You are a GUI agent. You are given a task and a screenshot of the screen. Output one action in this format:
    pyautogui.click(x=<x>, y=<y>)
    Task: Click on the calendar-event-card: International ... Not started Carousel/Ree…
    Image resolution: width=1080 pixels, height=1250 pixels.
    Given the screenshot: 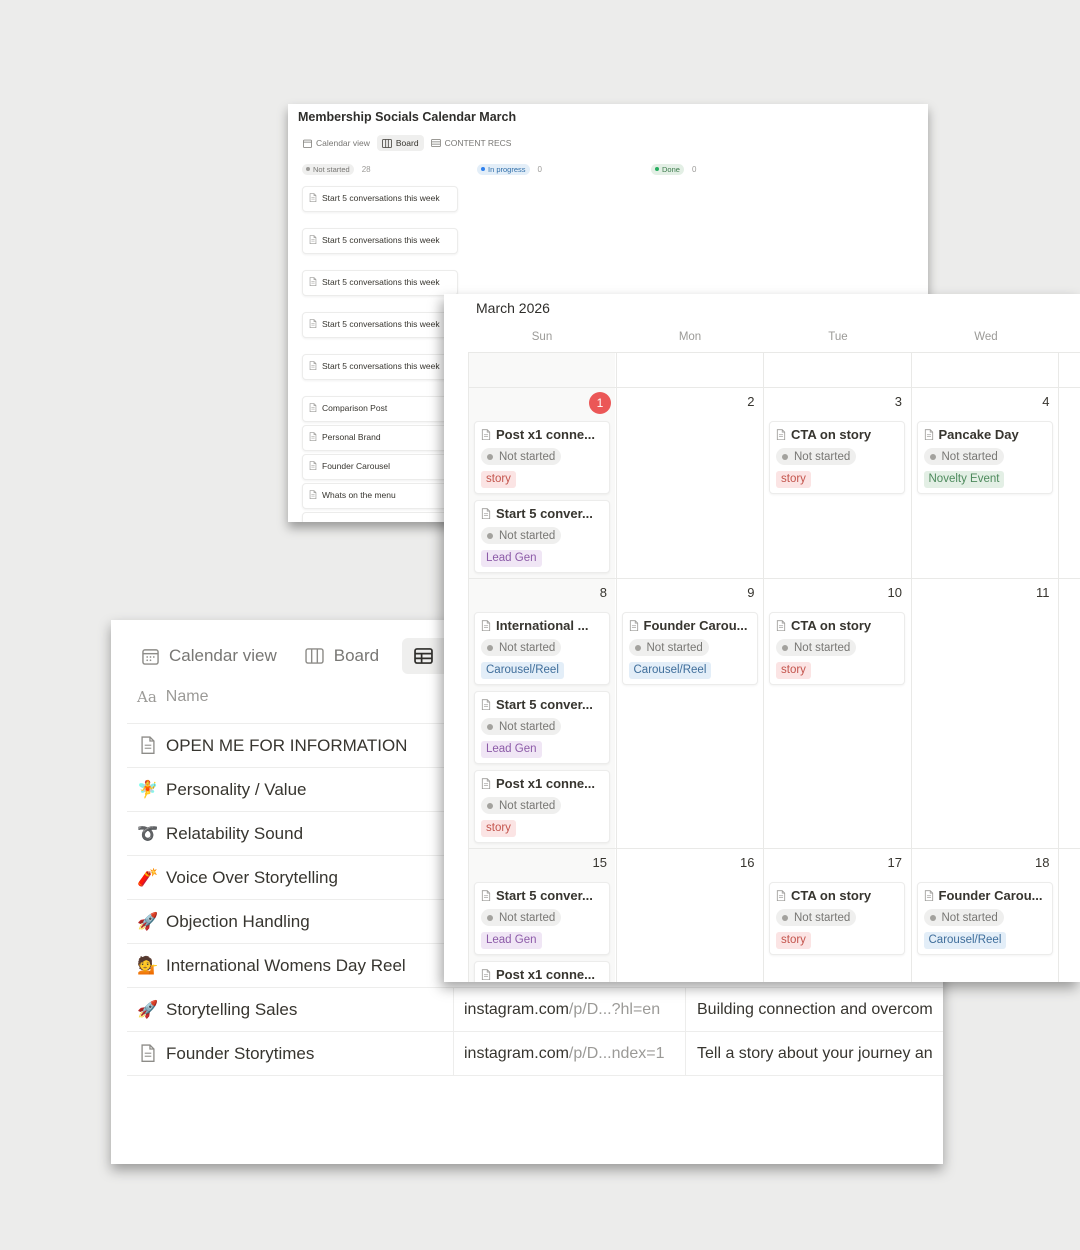 What is the action you would take?
    pyautogui.click(x=542, y=648)
    